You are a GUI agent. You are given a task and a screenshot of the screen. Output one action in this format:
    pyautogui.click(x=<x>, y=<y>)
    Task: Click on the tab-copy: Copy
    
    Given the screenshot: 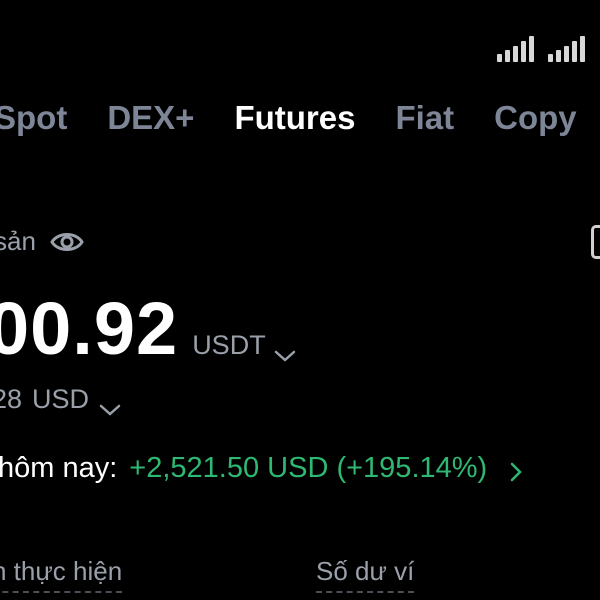 What is the action you would take?
    pyautogui.click(x=535, y=118)
    